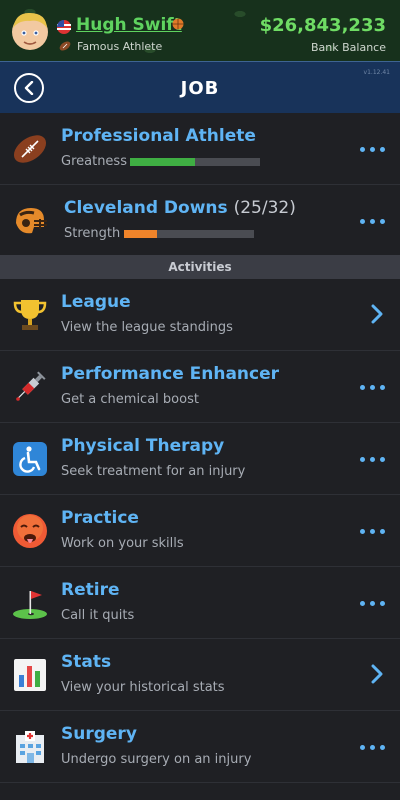 The width and height of the screenshot is (400, 800). What do you see at coordinates (376, 72) in the screenshot?
I see `version-label: v1.12.41` at bounding box center [376, 72].